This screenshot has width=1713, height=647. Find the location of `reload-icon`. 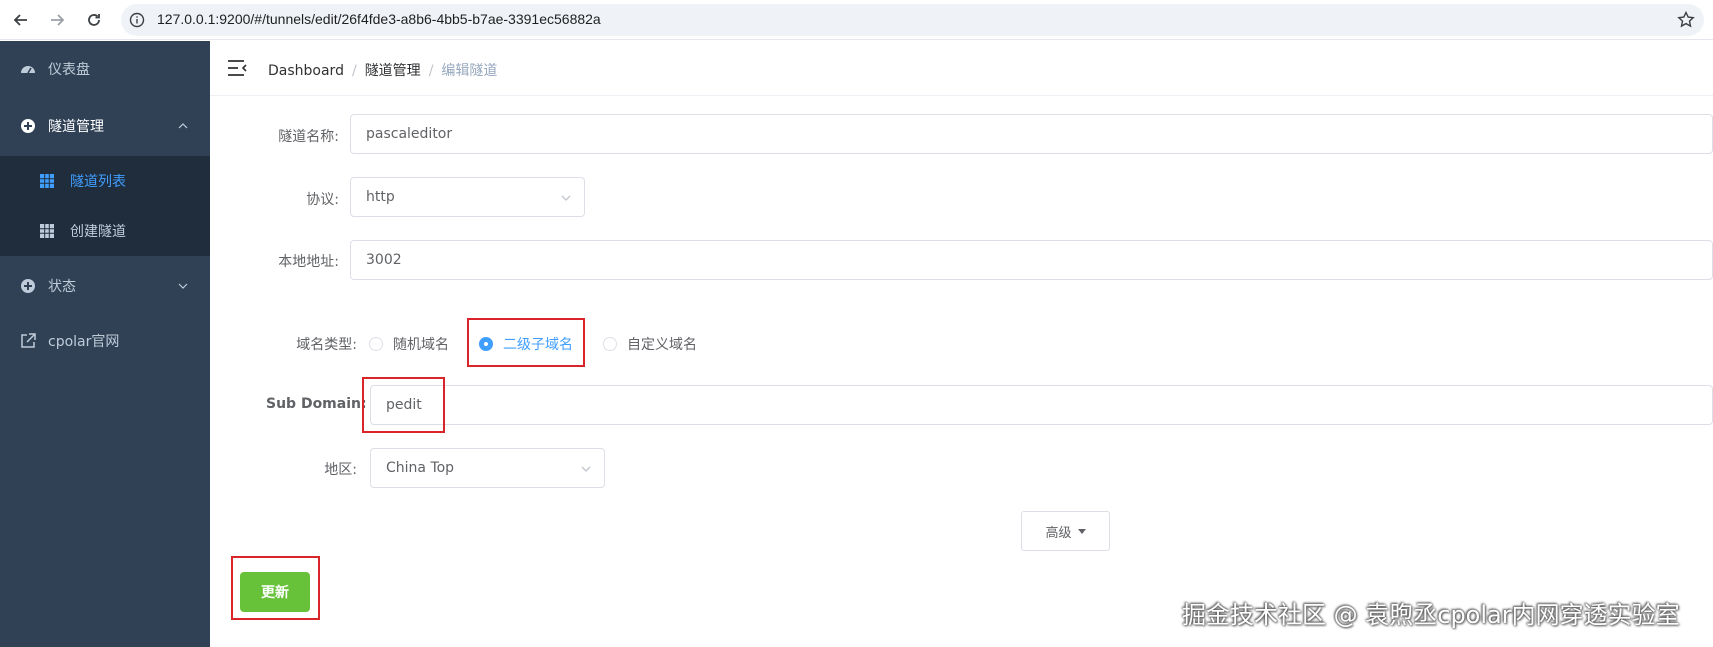

reload-icon is located at coordinates (94, 20).